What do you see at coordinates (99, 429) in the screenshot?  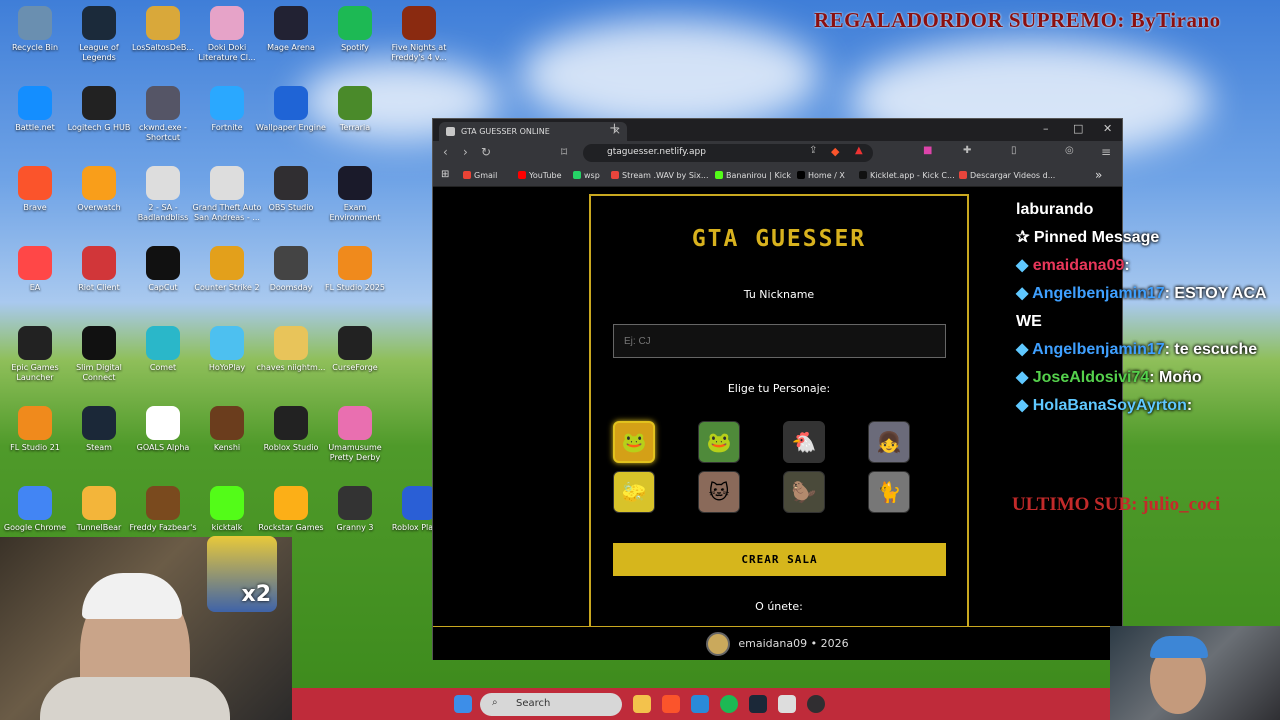 I see `desktop-shortcut: Steam` at bounding box center [99, 429].